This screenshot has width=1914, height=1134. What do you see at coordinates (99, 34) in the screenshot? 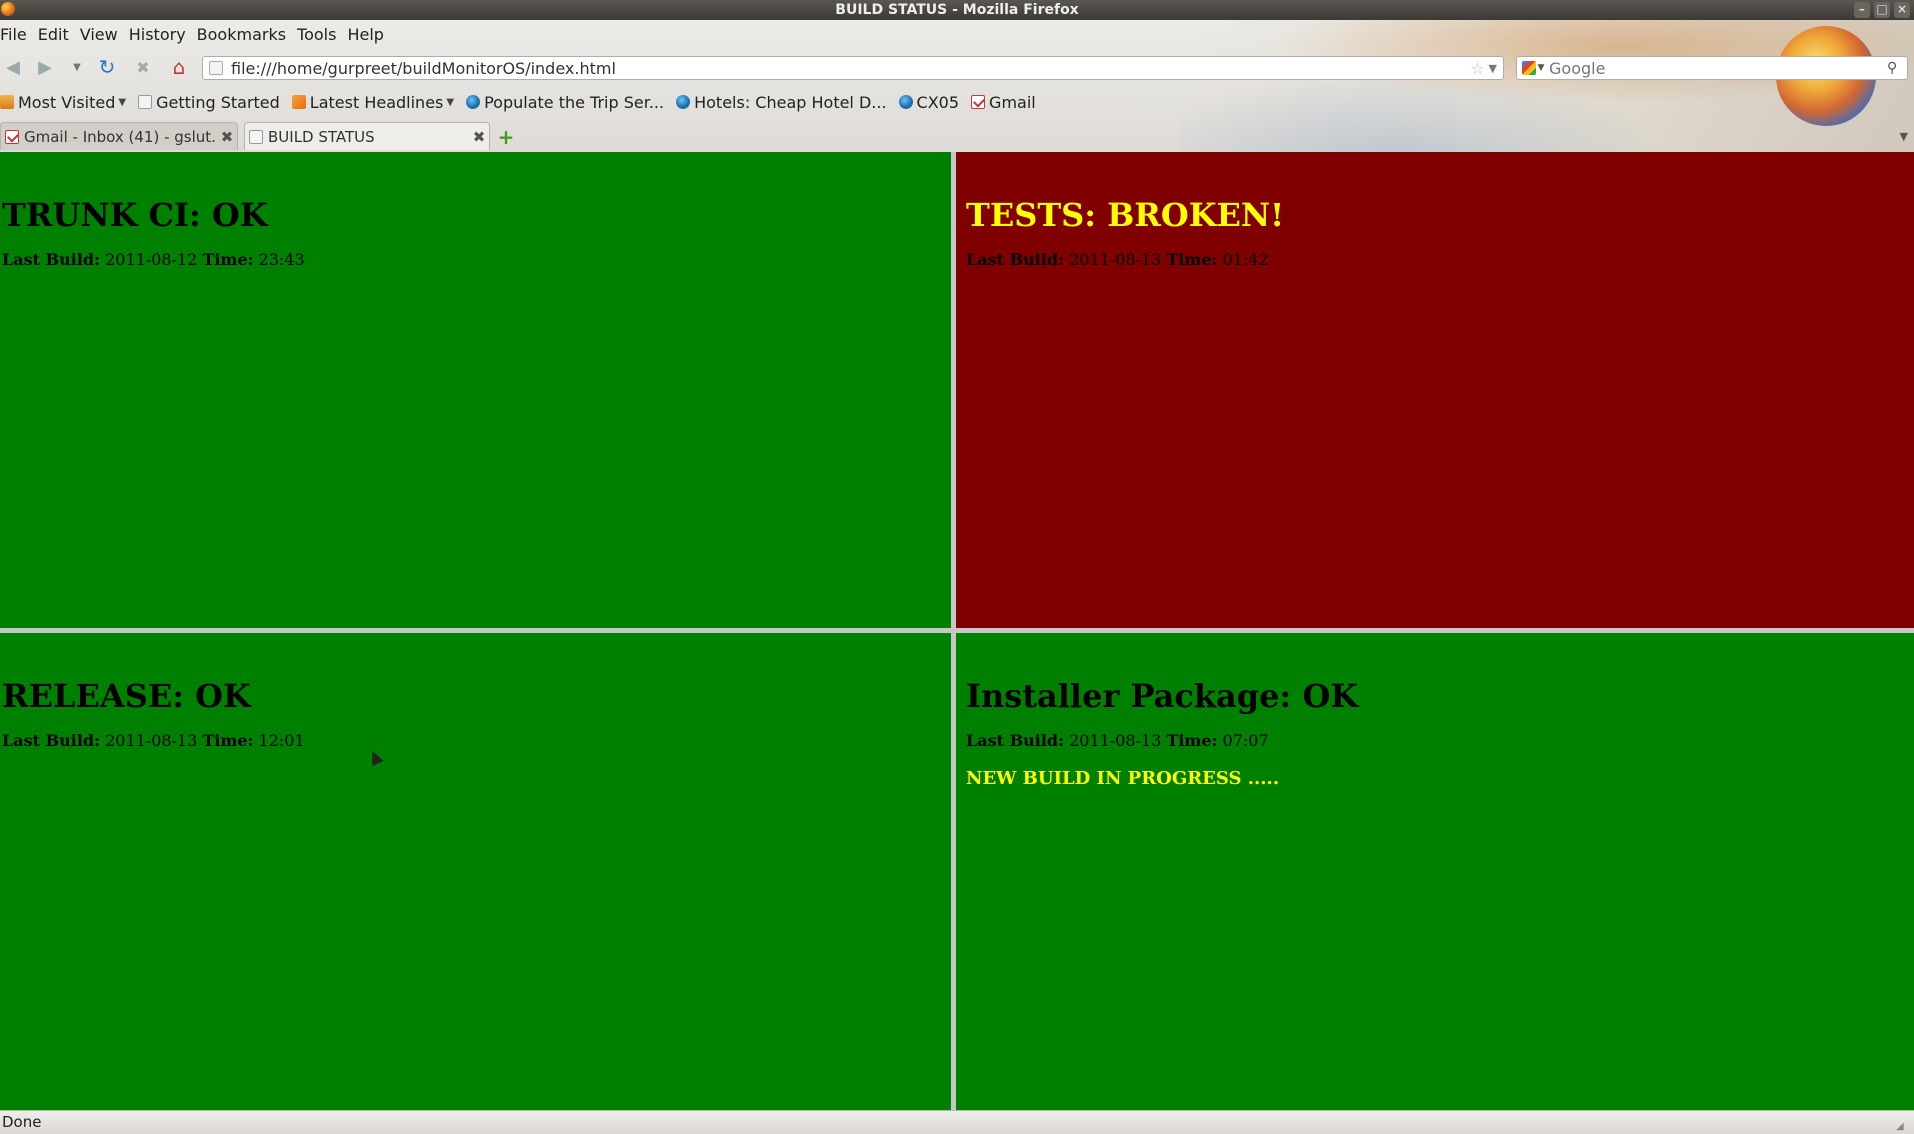
I see `menu-view: View` at bounding box center [99, 34].